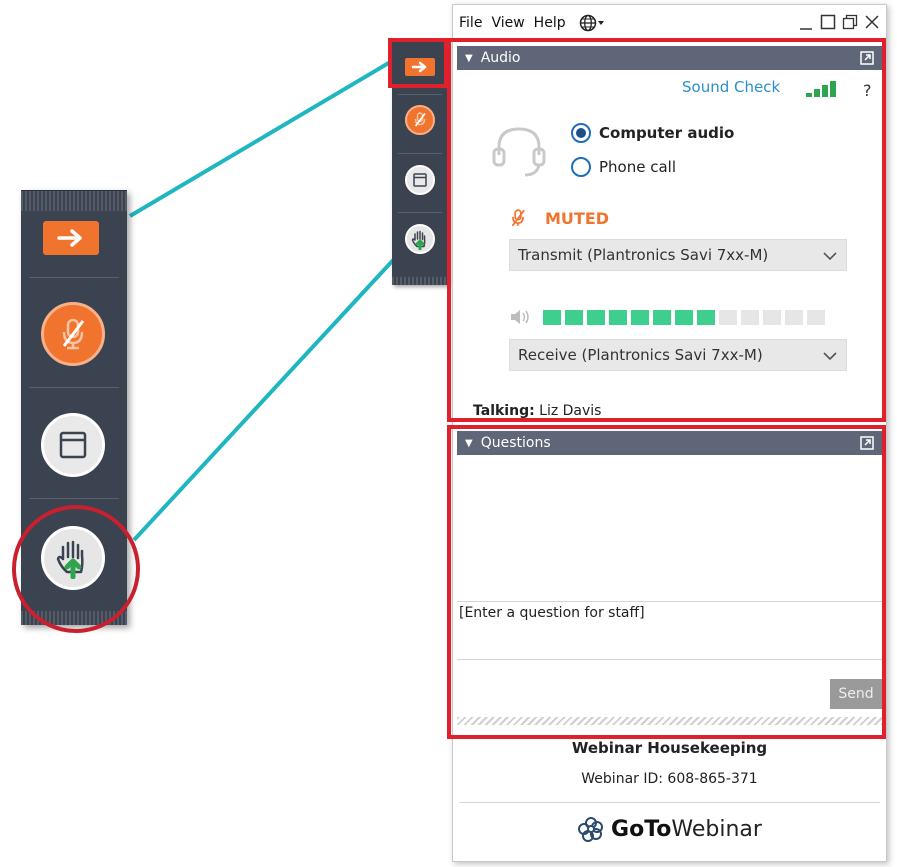 This screenshot has width=897, height=867. Describe the element at coordinates (821, 89) in the screenshot. I see `signal-strength-icon` at that location.